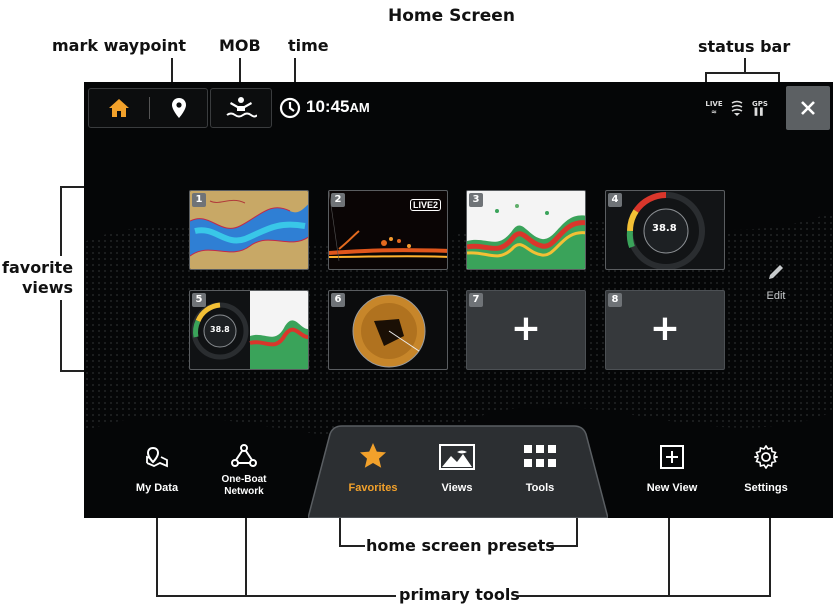  I want to click on time-display: 10:45AM, so click(338, 107).